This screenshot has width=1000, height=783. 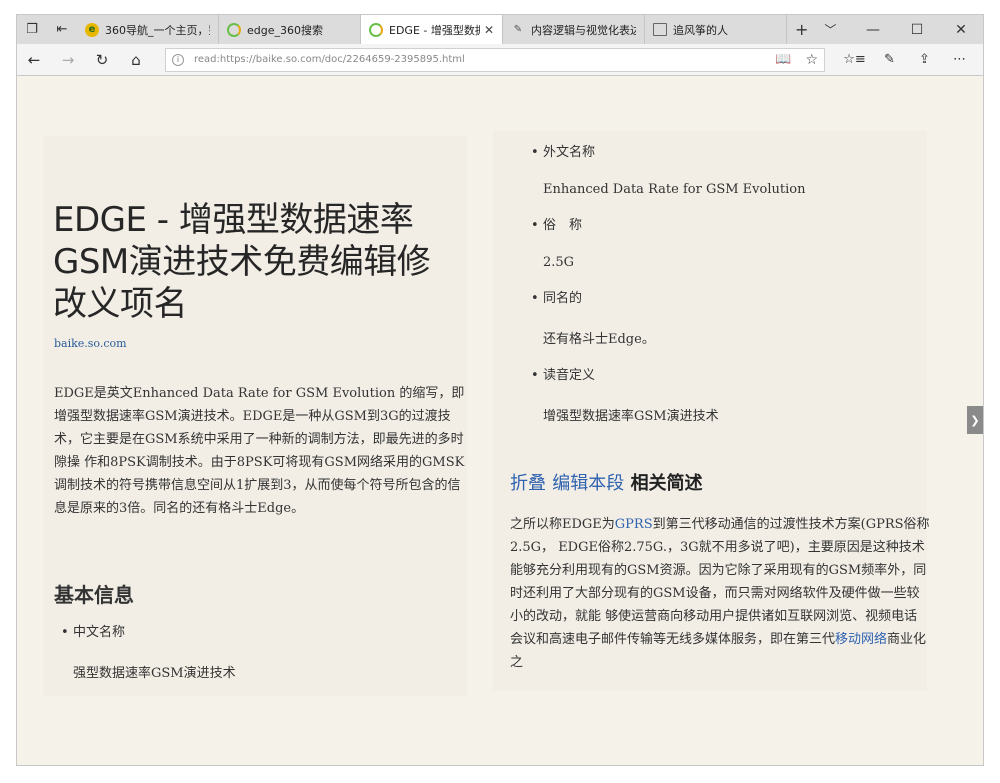 I want to click on basic-info-list-left: 中文名称 强型数据速率GSM演进技术, so click(x=257, y=652).